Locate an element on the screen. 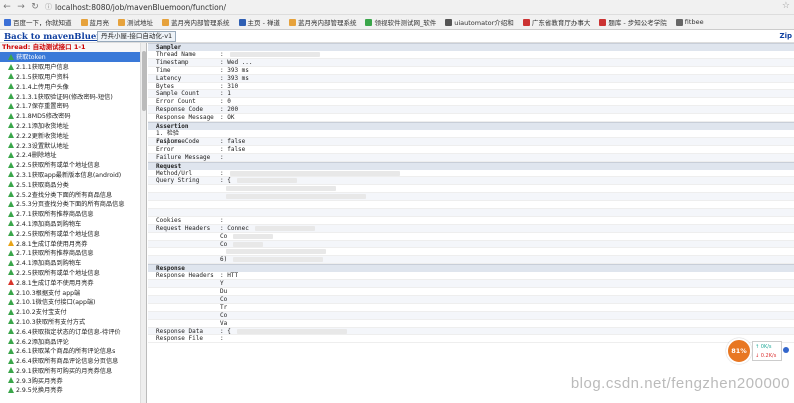  detail-row: Request Headers: Connec is located at coordinates (471, 228).